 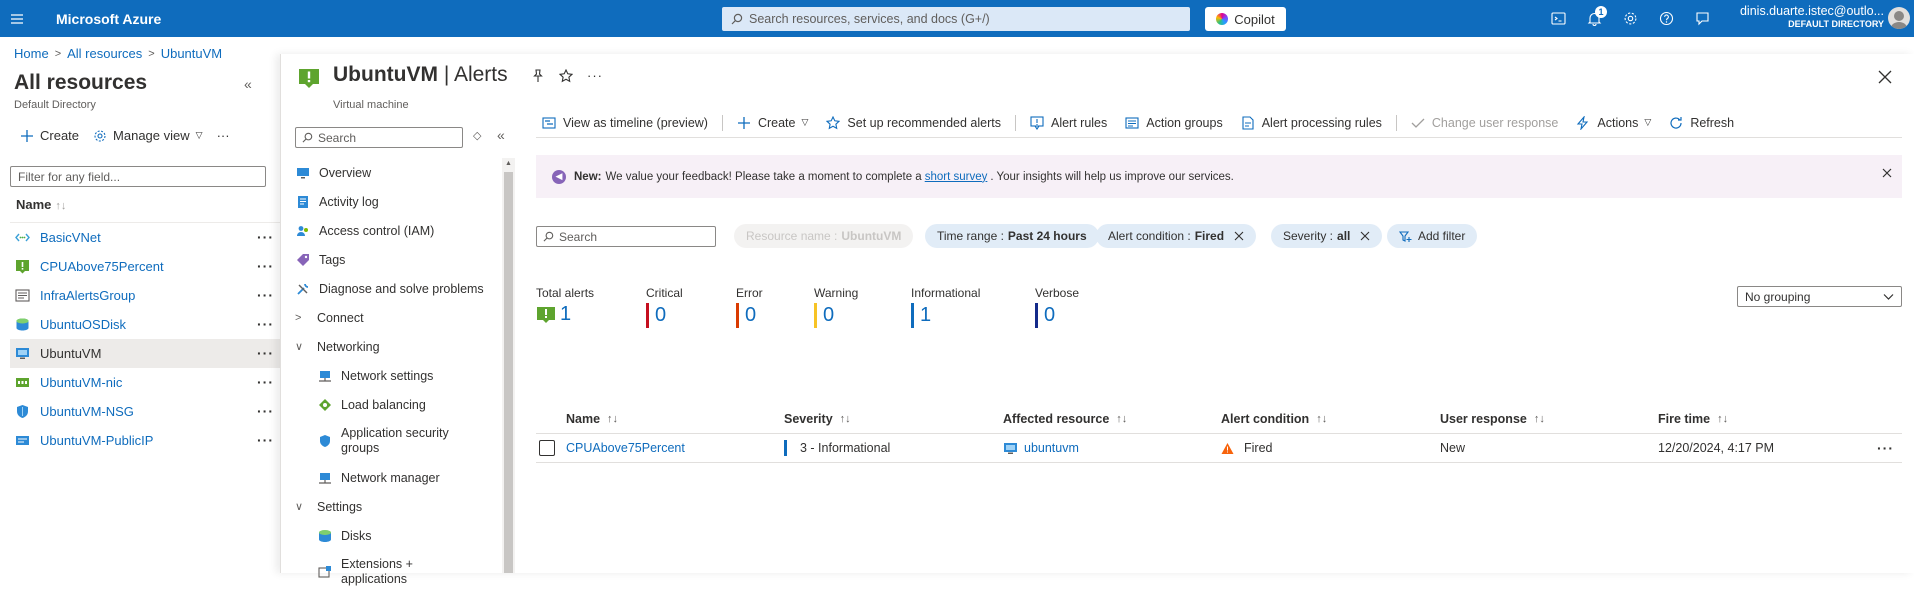 What do you see at coordinates (191, 53) in the screenshot?
I see `breadcrumb-ubuntuvm: UbuntuVM` at bounding box center [191, 53].